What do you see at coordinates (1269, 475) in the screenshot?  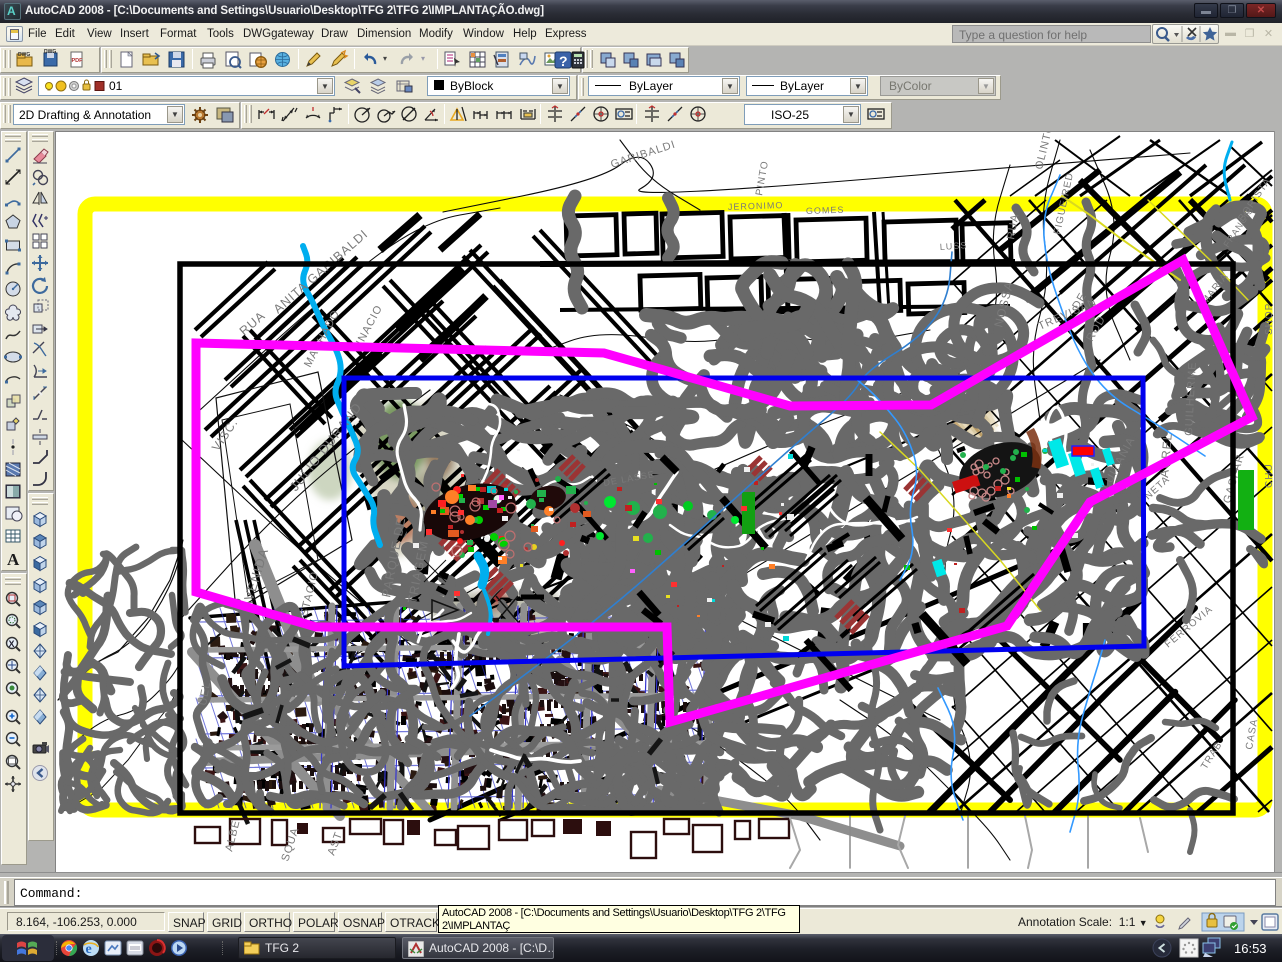 I see `svg-text: CHU` at bounding box center [1269, 475].